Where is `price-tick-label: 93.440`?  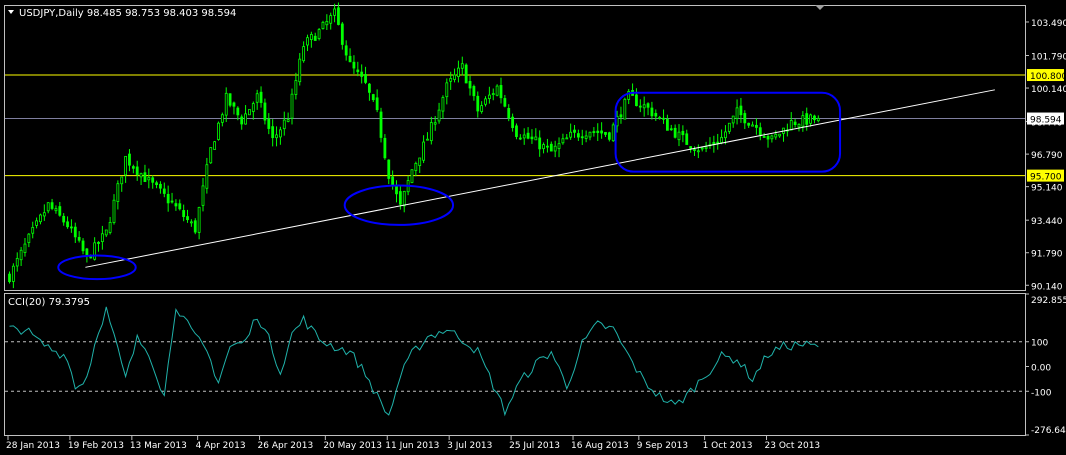
price-tick-label: 93.440 is located at coordinates (1047, 222).